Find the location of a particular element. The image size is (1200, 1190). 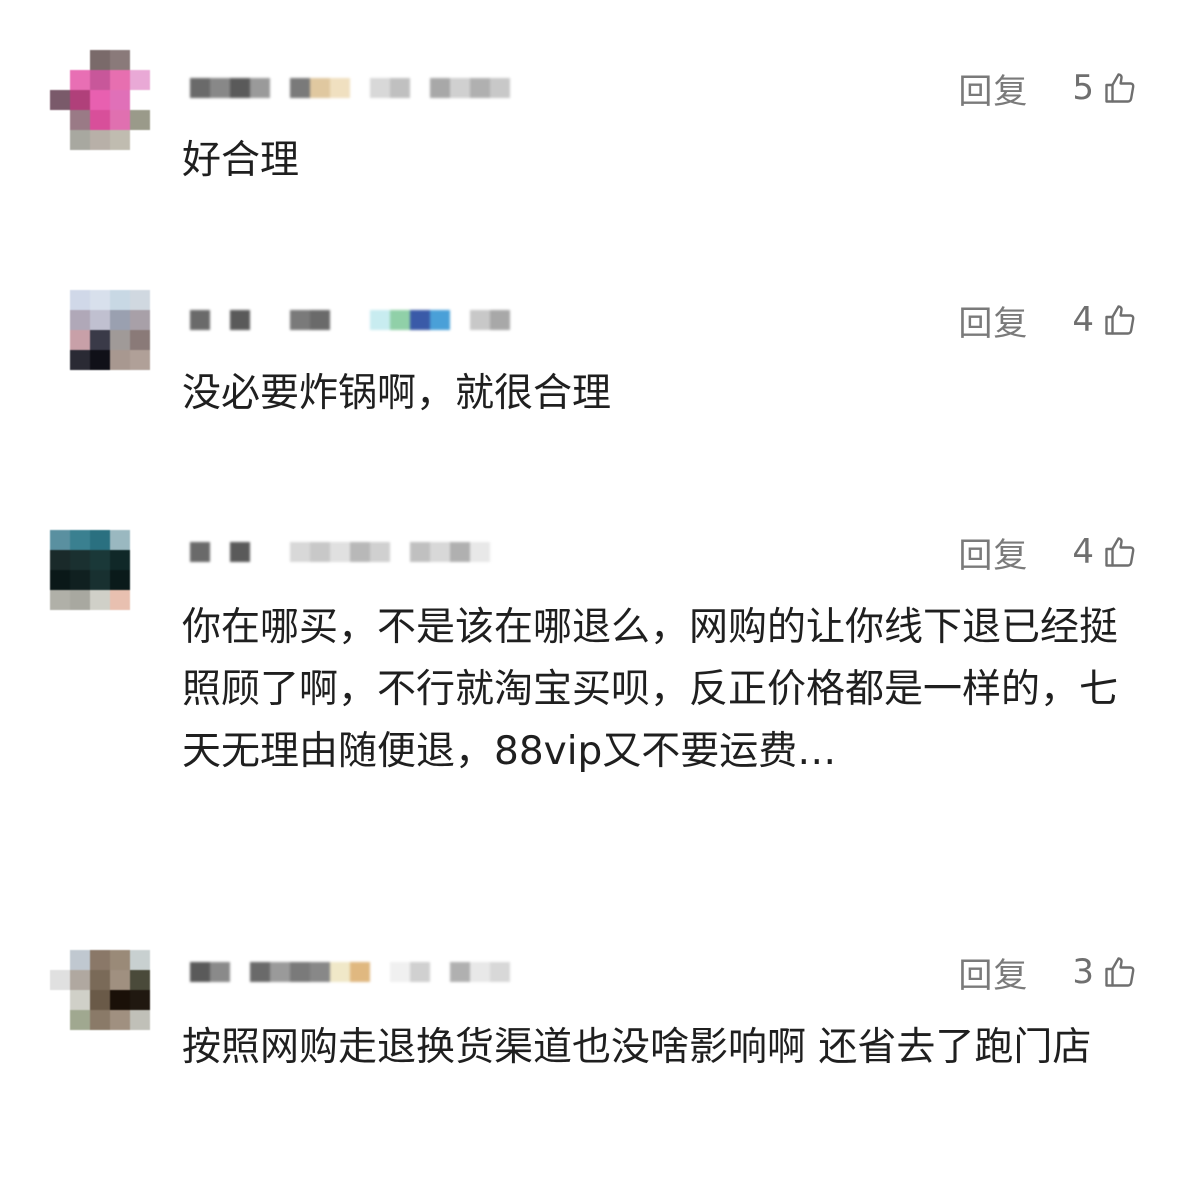

comment-actions: 回复 4 is located at coordinates (1048, 552).